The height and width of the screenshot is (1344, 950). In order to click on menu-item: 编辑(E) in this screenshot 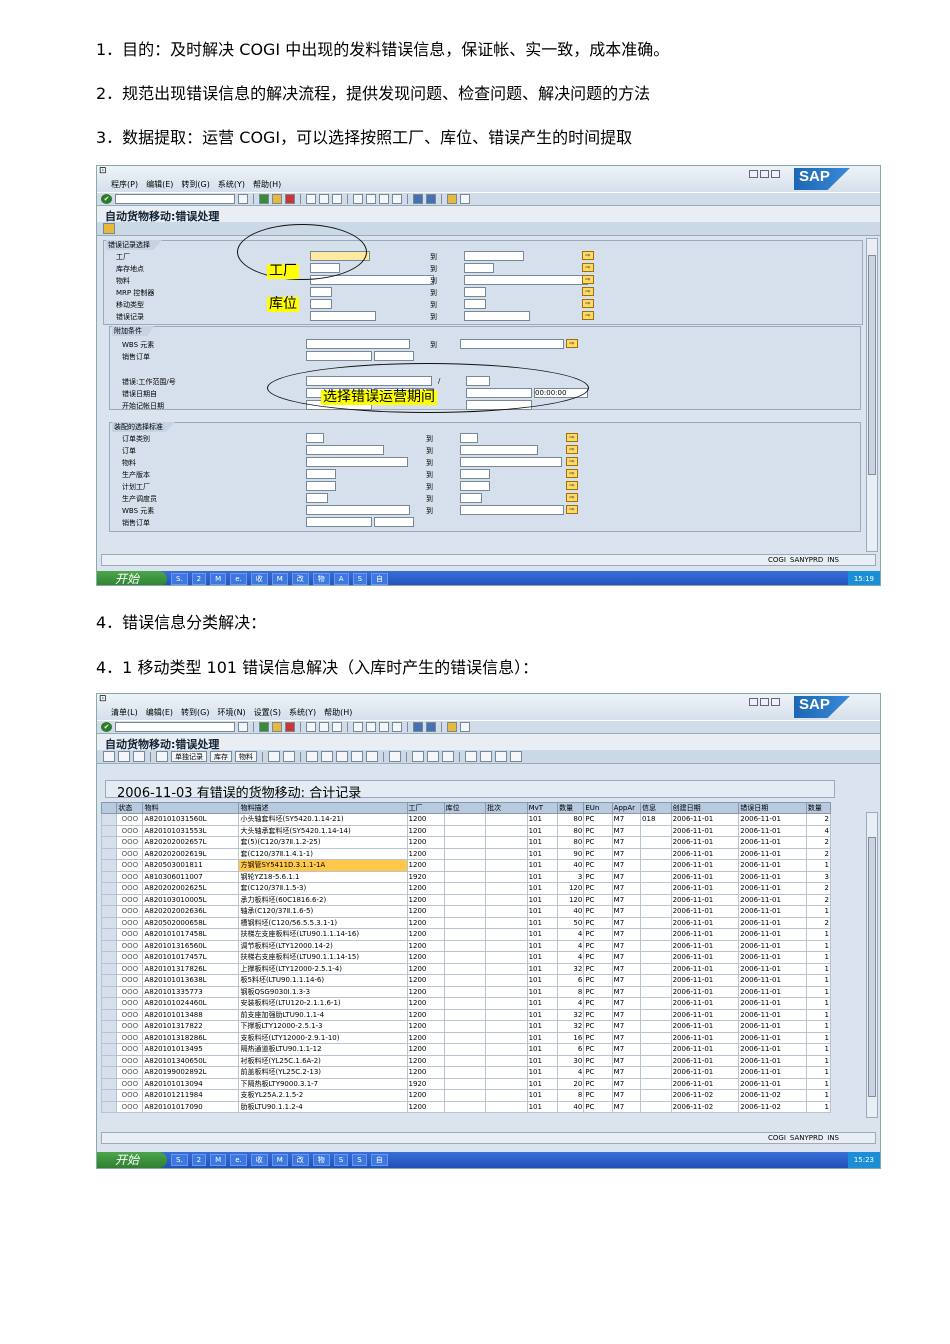, I will do `click(159, 712)`.